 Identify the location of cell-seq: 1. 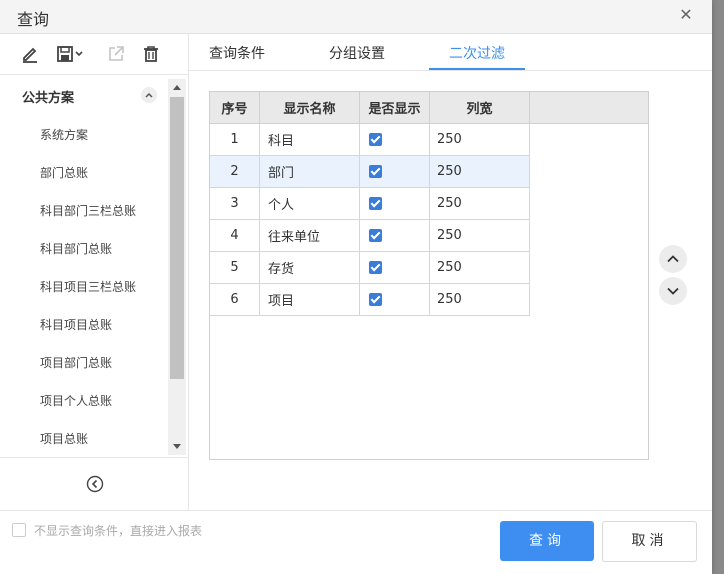
(235, 139).